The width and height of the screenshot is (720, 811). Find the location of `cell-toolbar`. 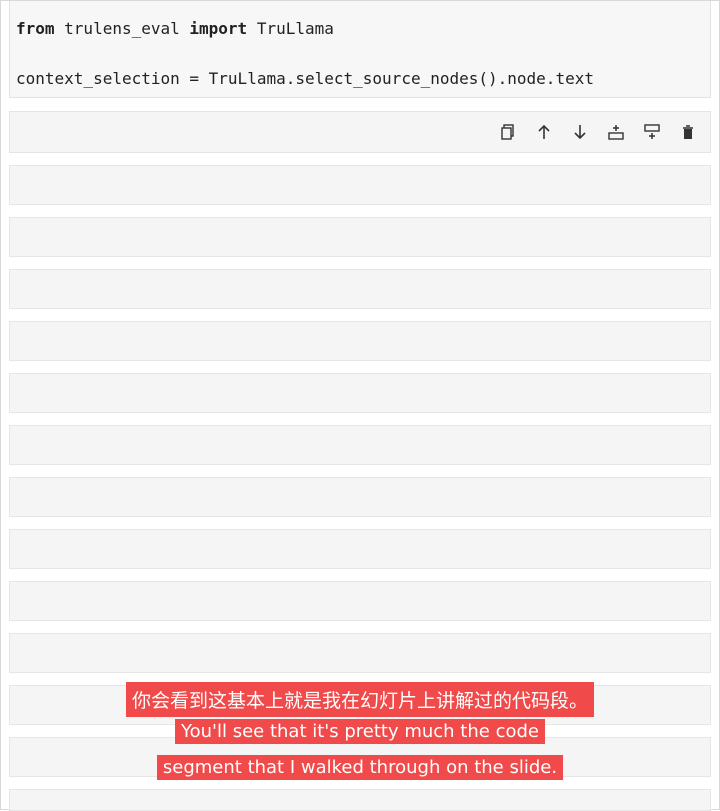

cell-toolbar is located at coordinates (598, 132).